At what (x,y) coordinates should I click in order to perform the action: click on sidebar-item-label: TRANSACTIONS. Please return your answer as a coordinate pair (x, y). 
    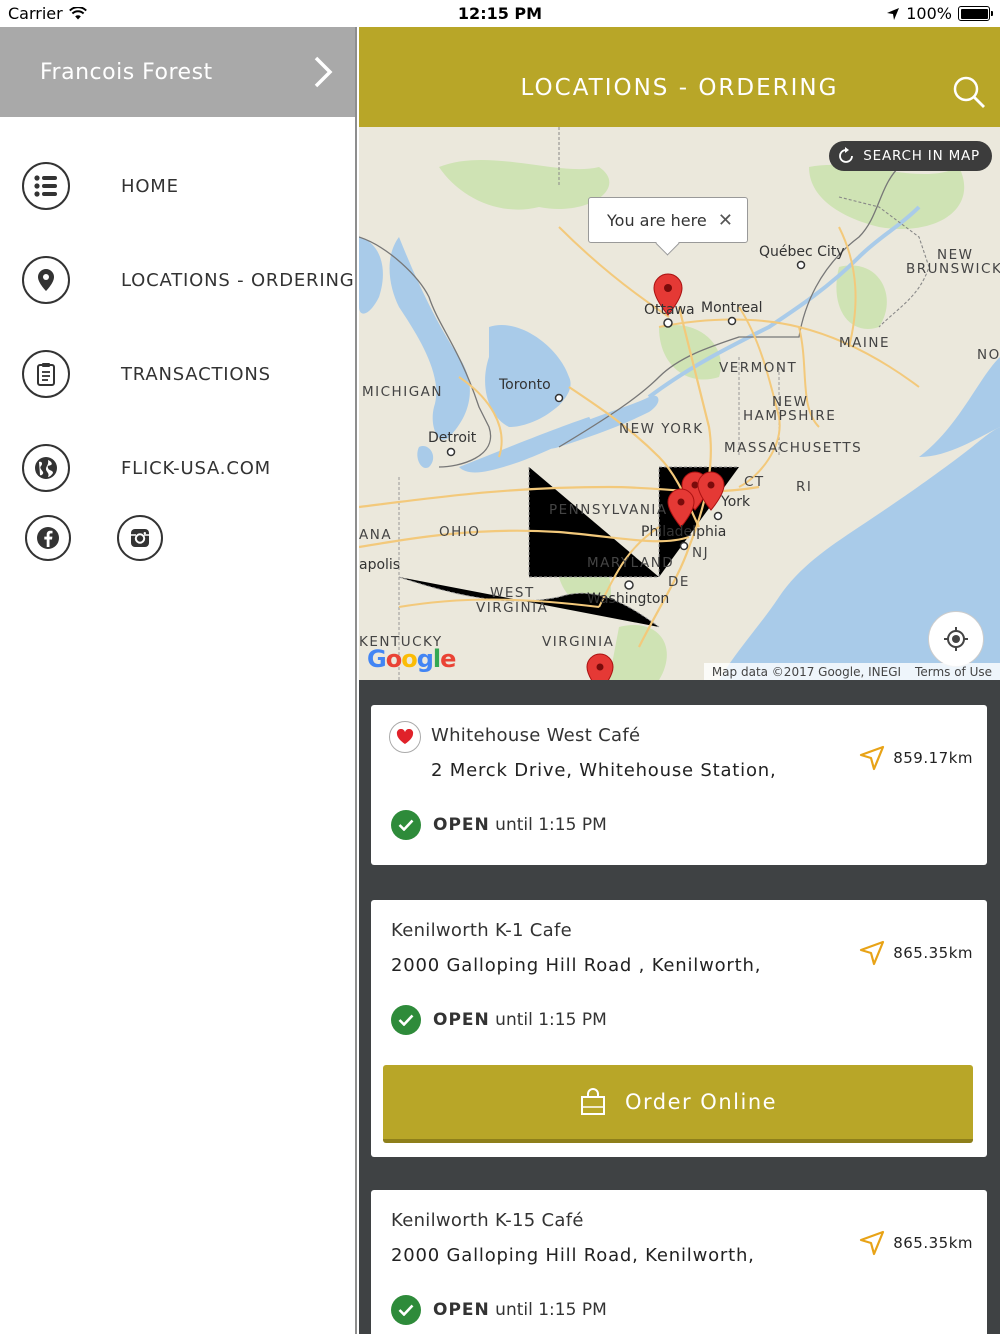
    Looking at the image, I should click on (196, 374).